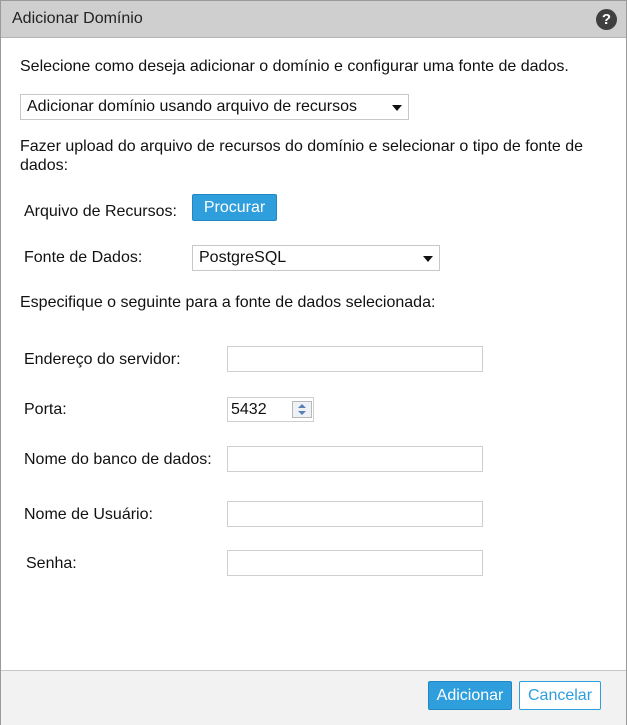 Image resolution: width=627 pixels, height=725 pixels. What do you see at coordinates (355, 359) in the screenshot?
I see `server-input` at bounding box center [355, 359].